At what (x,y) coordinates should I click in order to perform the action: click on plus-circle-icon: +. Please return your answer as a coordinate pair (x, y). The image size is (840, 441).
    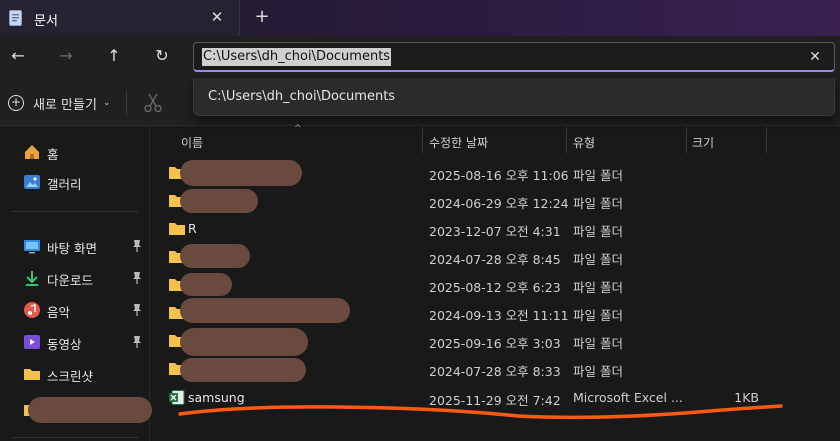
    Looking at the image, I should click on (16, 103).